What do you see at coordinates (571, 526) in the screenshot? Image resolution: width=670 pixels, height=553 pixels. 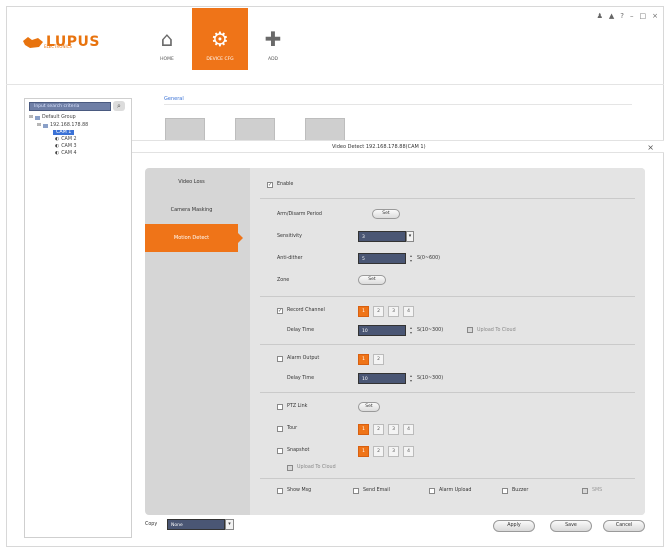 I see `save-button: Save` at bounding box center [571, 526].